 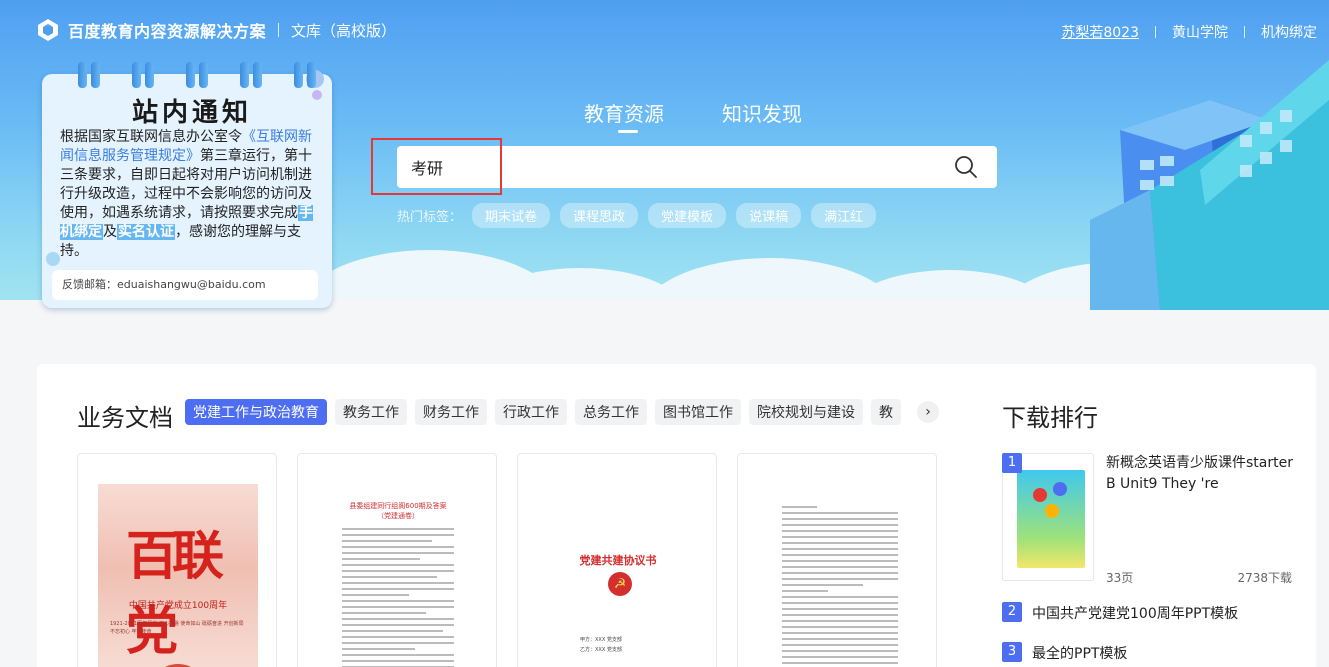 What do you see at coordinates (125, 418) in the screenshot?
I see `business-docs-title: 业务文档` at bounding box center [125, 418].